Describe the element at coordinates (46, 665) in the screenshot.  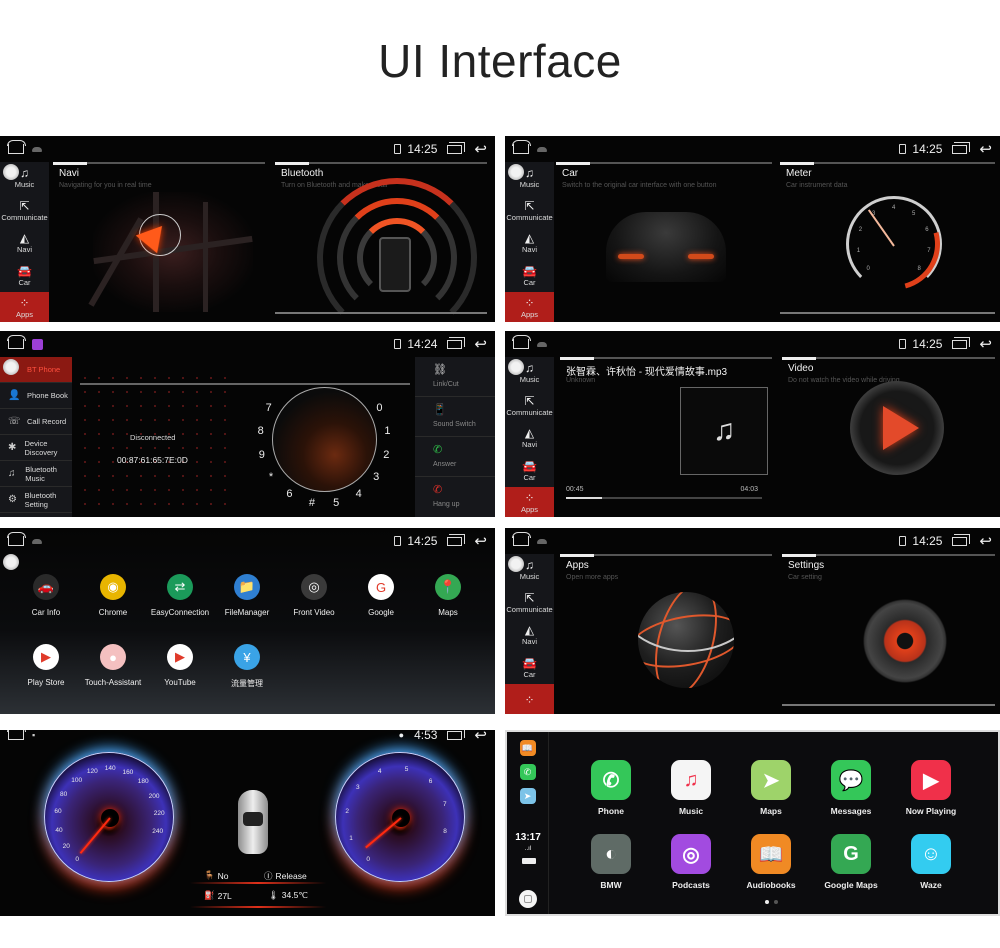
I see `app-play-store: ▶ Play Store` at that location.